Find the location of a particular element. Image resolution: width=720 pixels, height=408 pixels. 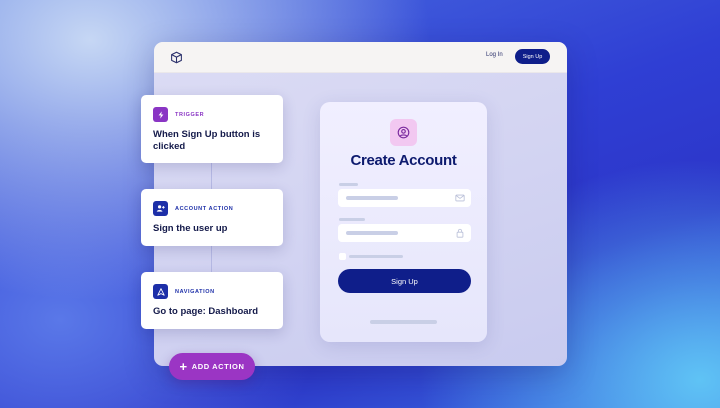

password-field is located at coordinates (404, 233).